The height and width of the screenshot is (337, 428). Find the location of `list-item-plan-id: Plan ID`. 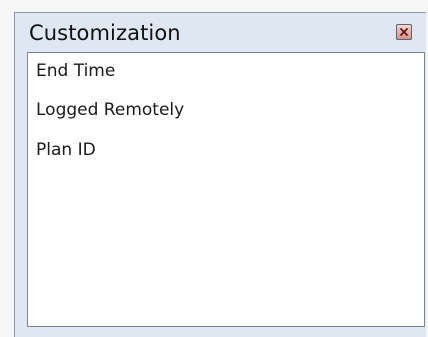

list-item-plan-id: Plan ID is located at coordinates (66, 150).